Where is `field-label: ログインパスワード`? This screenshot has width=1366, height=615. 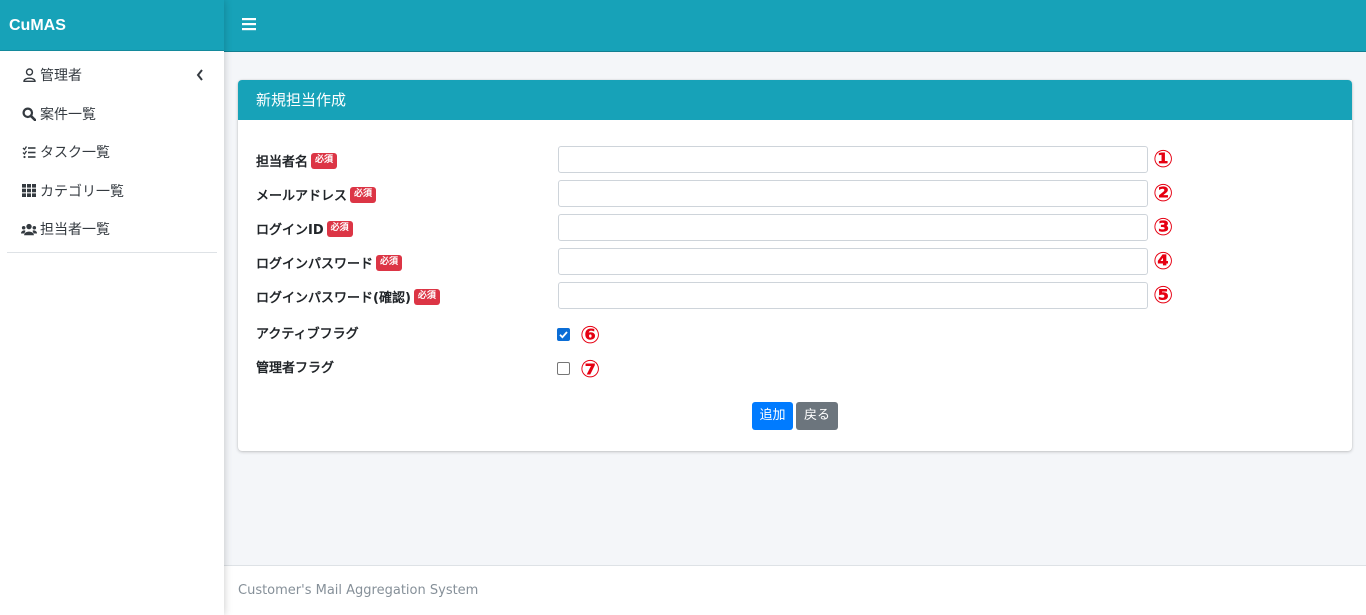 field-label: ログインパスワード is located at coordinates (315, 264).